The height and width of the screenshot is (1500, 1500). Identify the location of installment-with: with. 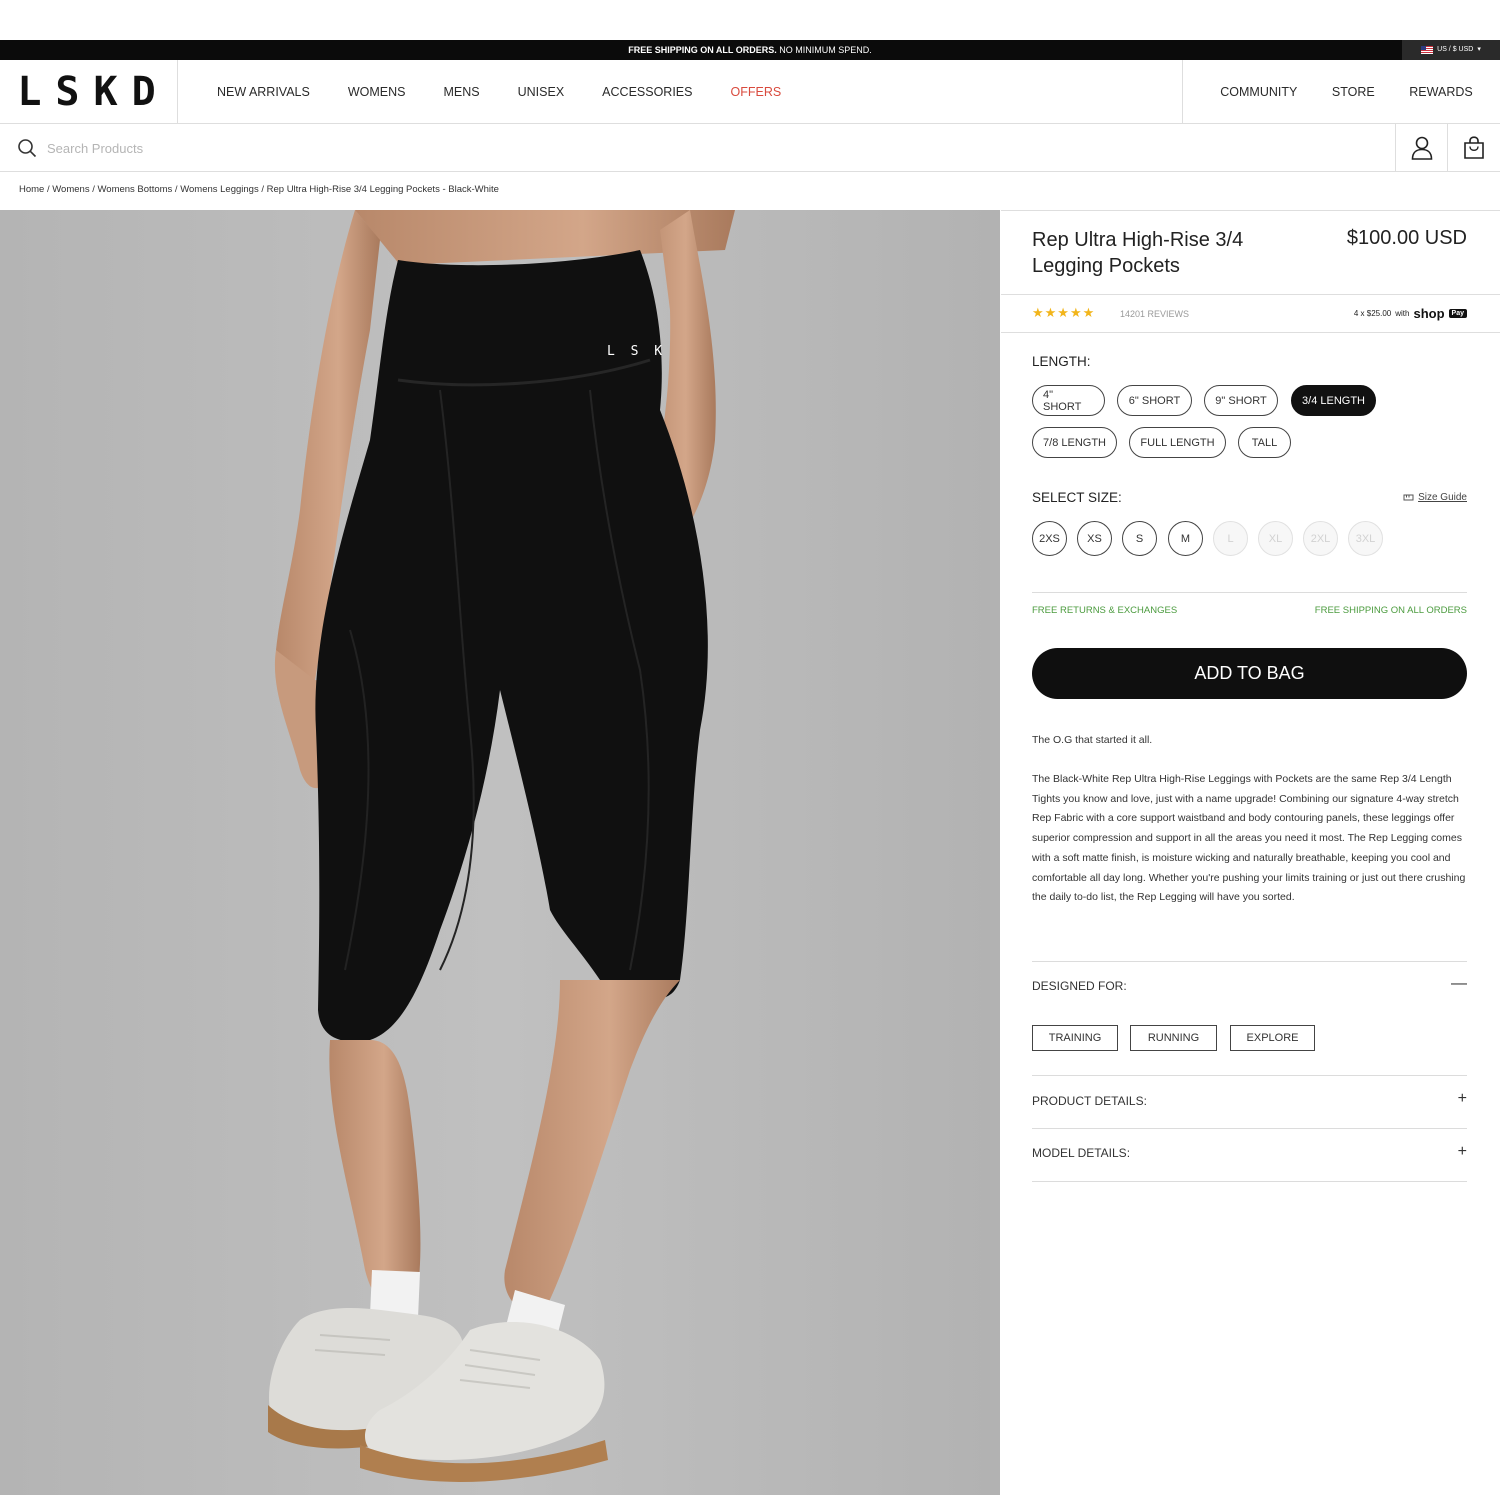
(1402, 313).